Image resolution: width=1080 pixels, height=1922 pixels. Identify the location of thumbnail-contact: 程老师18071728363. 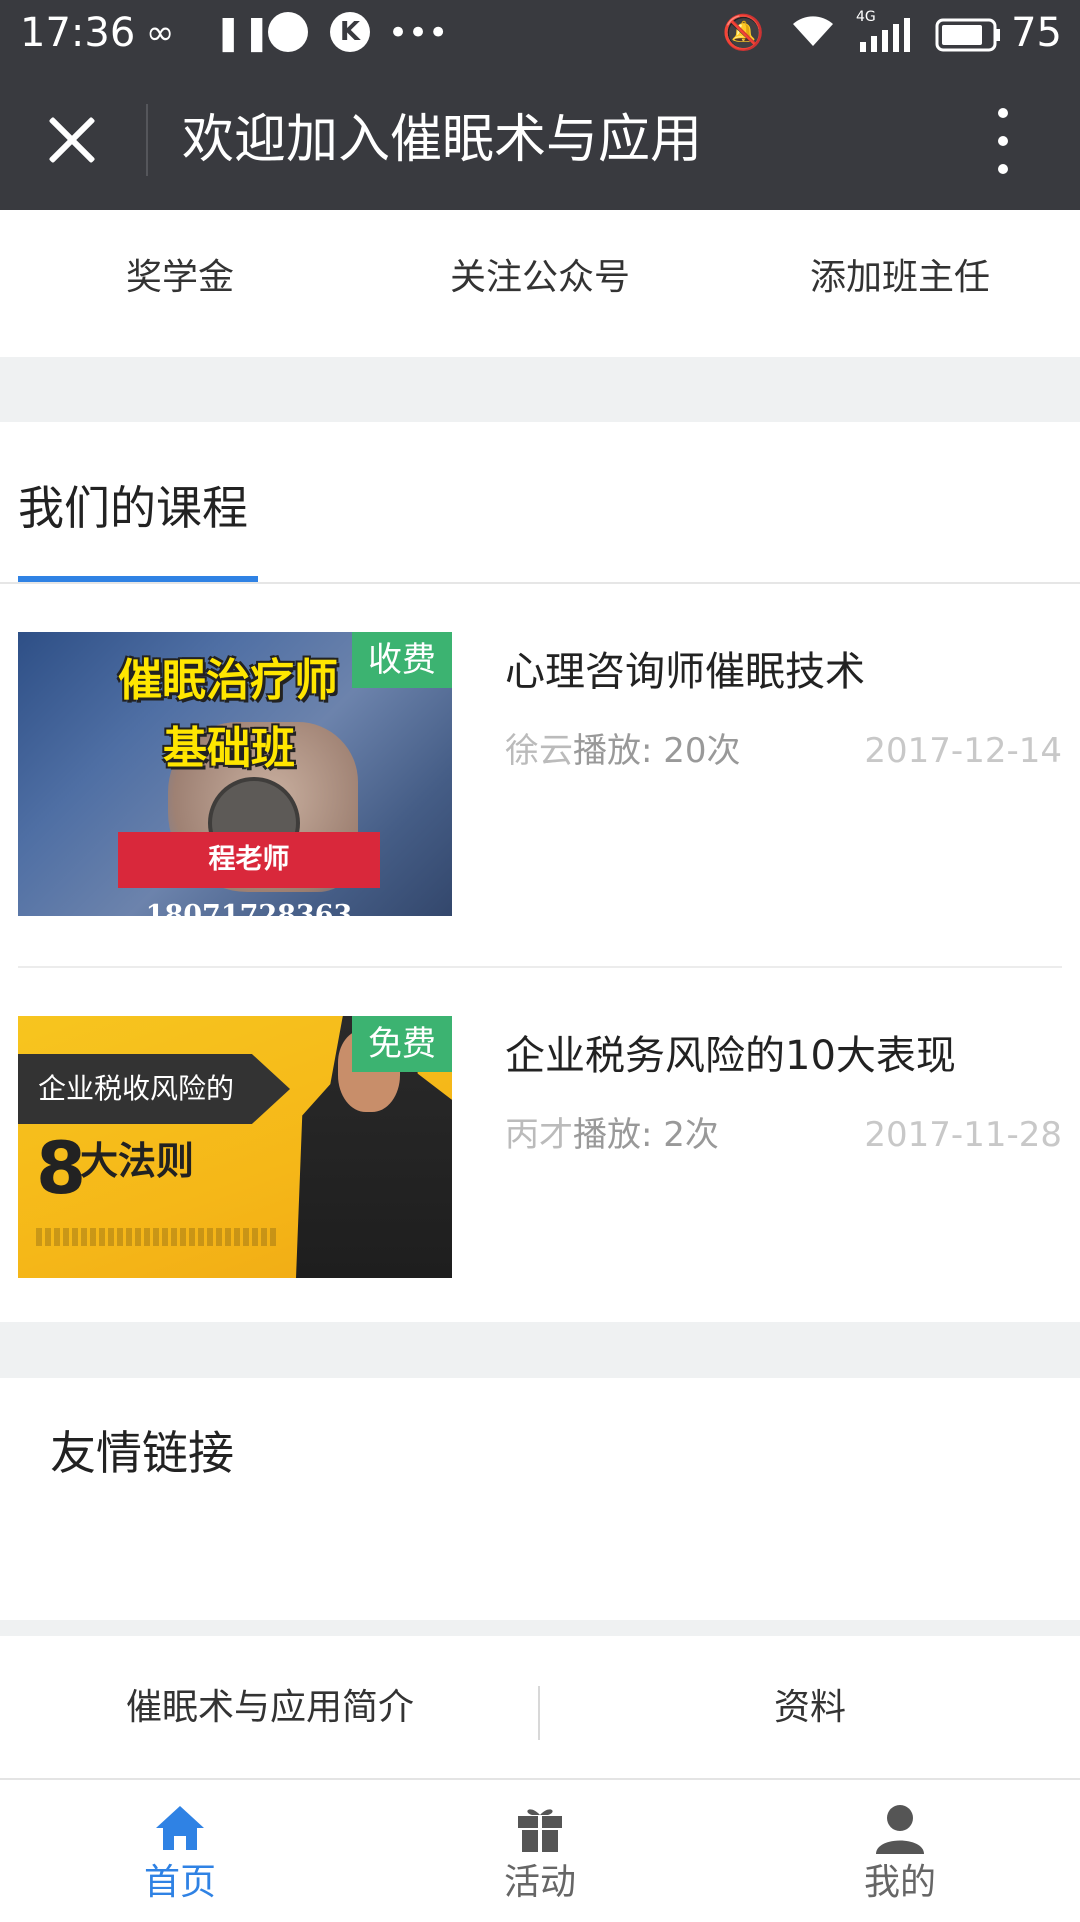
(249, 874).